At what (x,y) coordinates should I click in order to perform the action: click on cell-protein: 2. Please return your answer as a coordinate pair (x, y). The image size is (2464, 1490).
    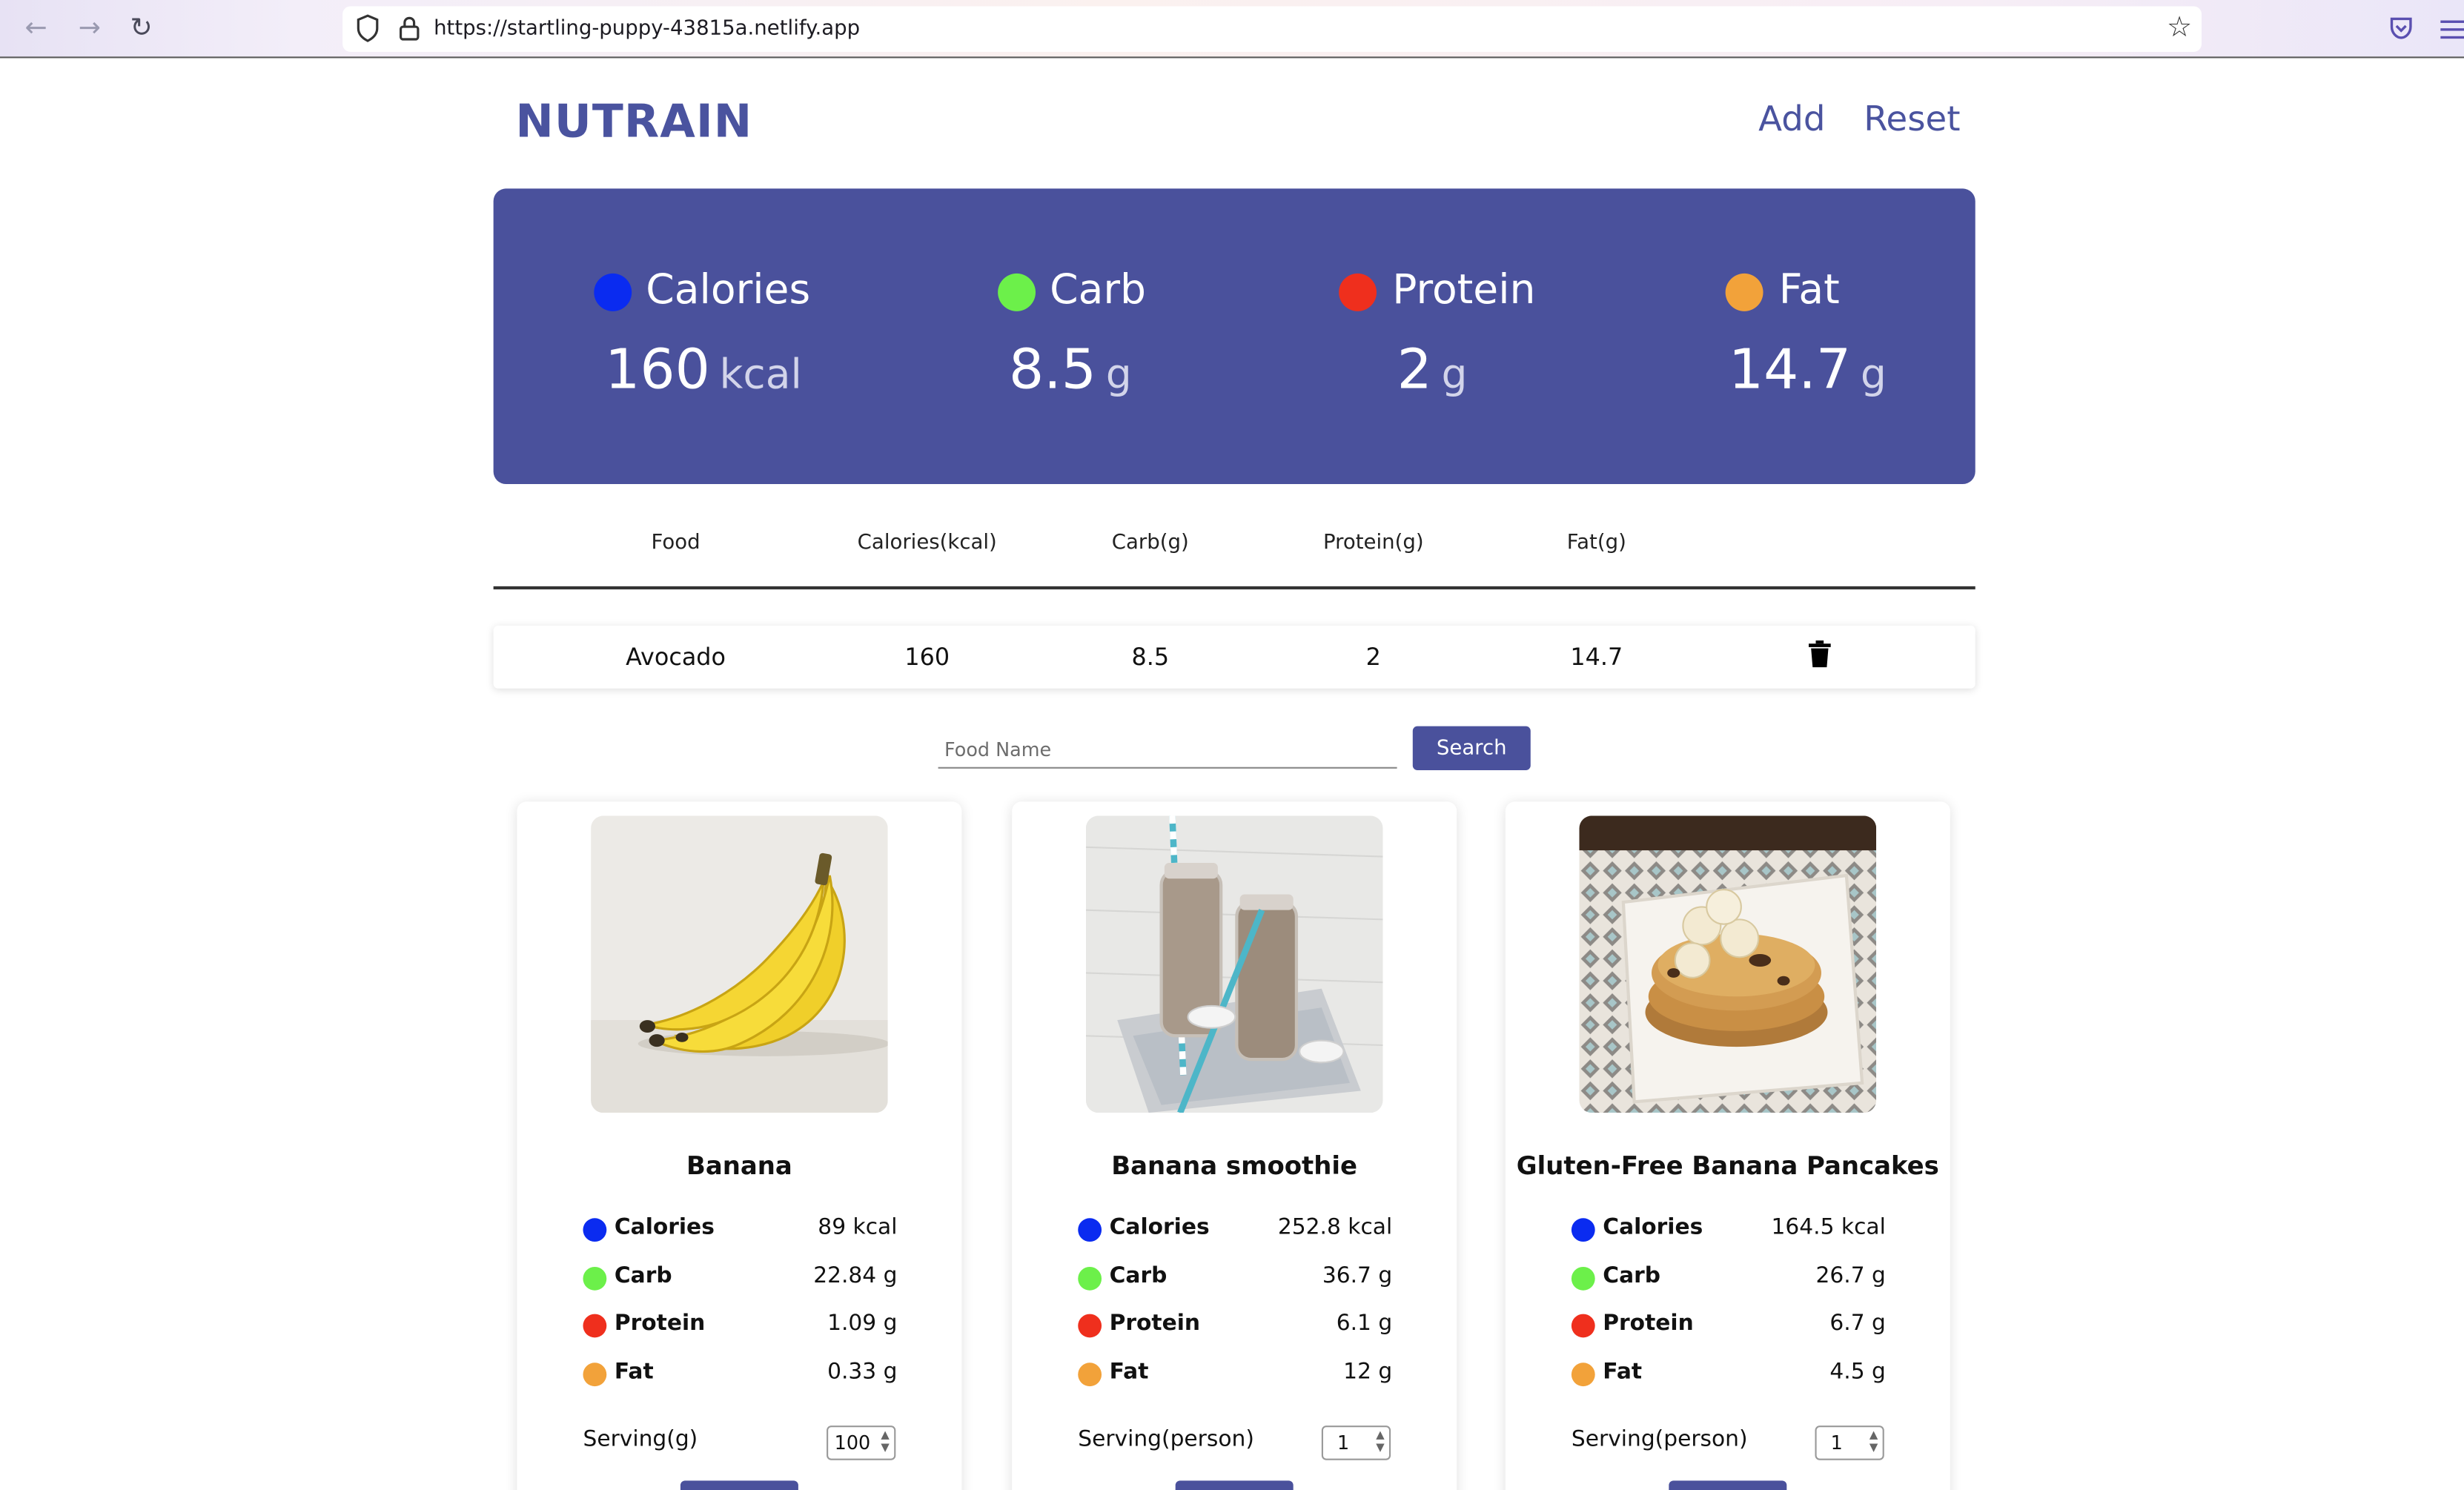
    Looking at the image, I should click on (1373, 657).